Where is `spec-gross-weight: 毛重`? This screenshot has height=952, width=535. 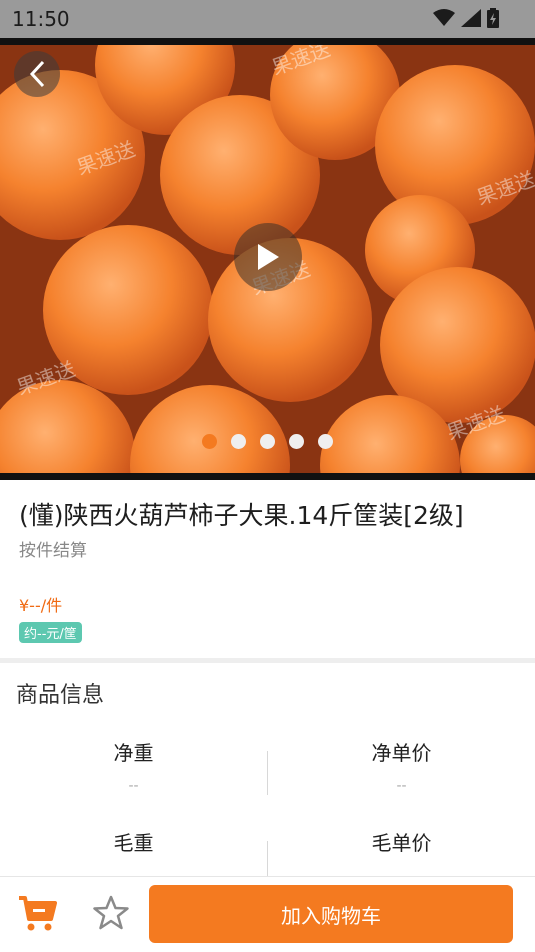
spec-gross-weight: 毛重 is located at coordinates (133, 841).